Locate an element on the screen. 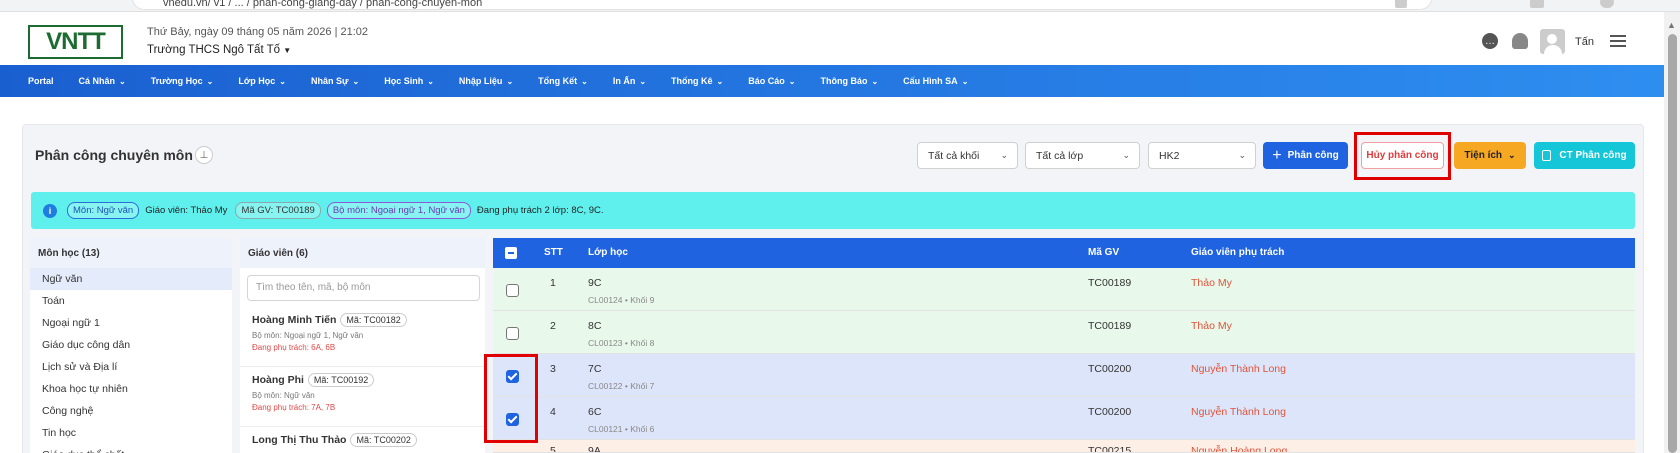 This screenshot has width=1680, height=453. nav-label: Nhập Liệu is located at coordinates (480, 81).